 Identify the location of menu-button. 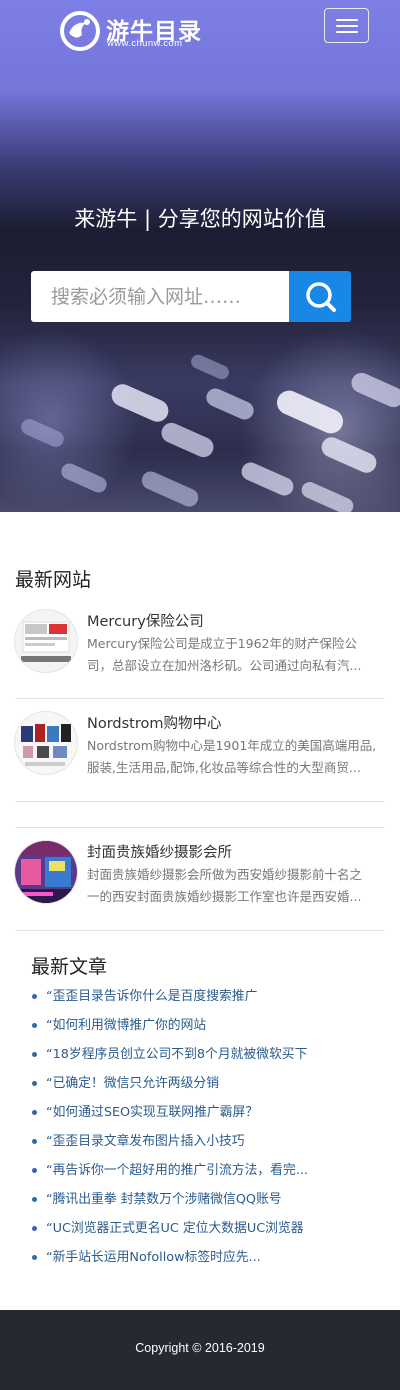
(346, 25).